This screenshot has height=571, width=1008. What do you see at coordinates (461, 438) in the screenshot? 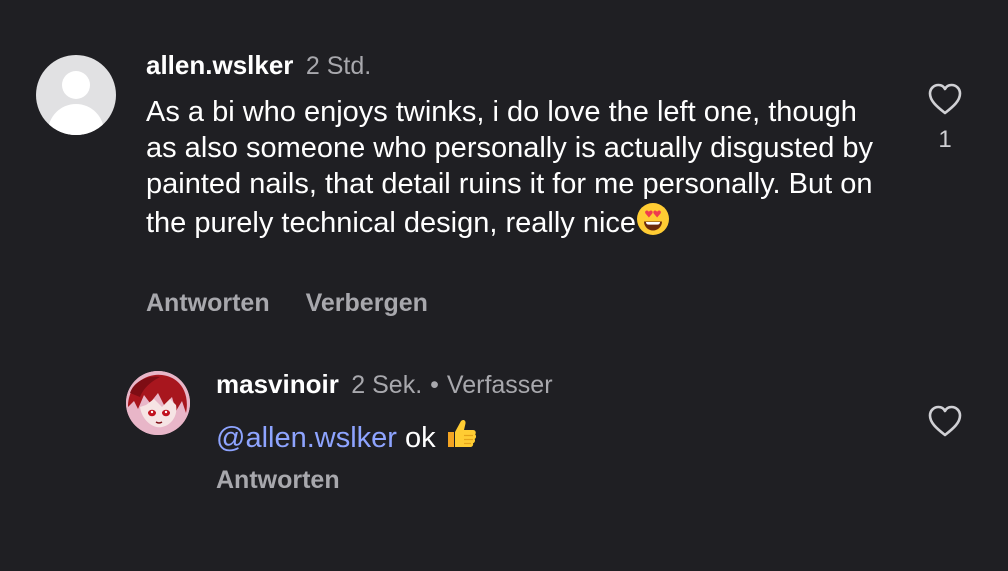
I see `thumbs-up-emoji-icon` at bounding box center [461, 438].